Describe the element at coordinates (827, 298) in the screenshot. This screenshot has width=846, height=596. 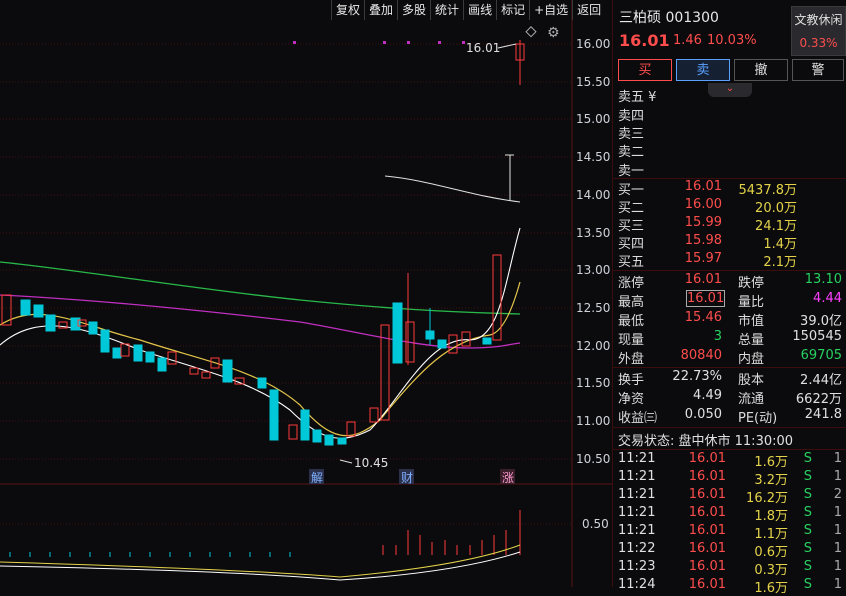
I see `stat-value: 4.44` at that location.